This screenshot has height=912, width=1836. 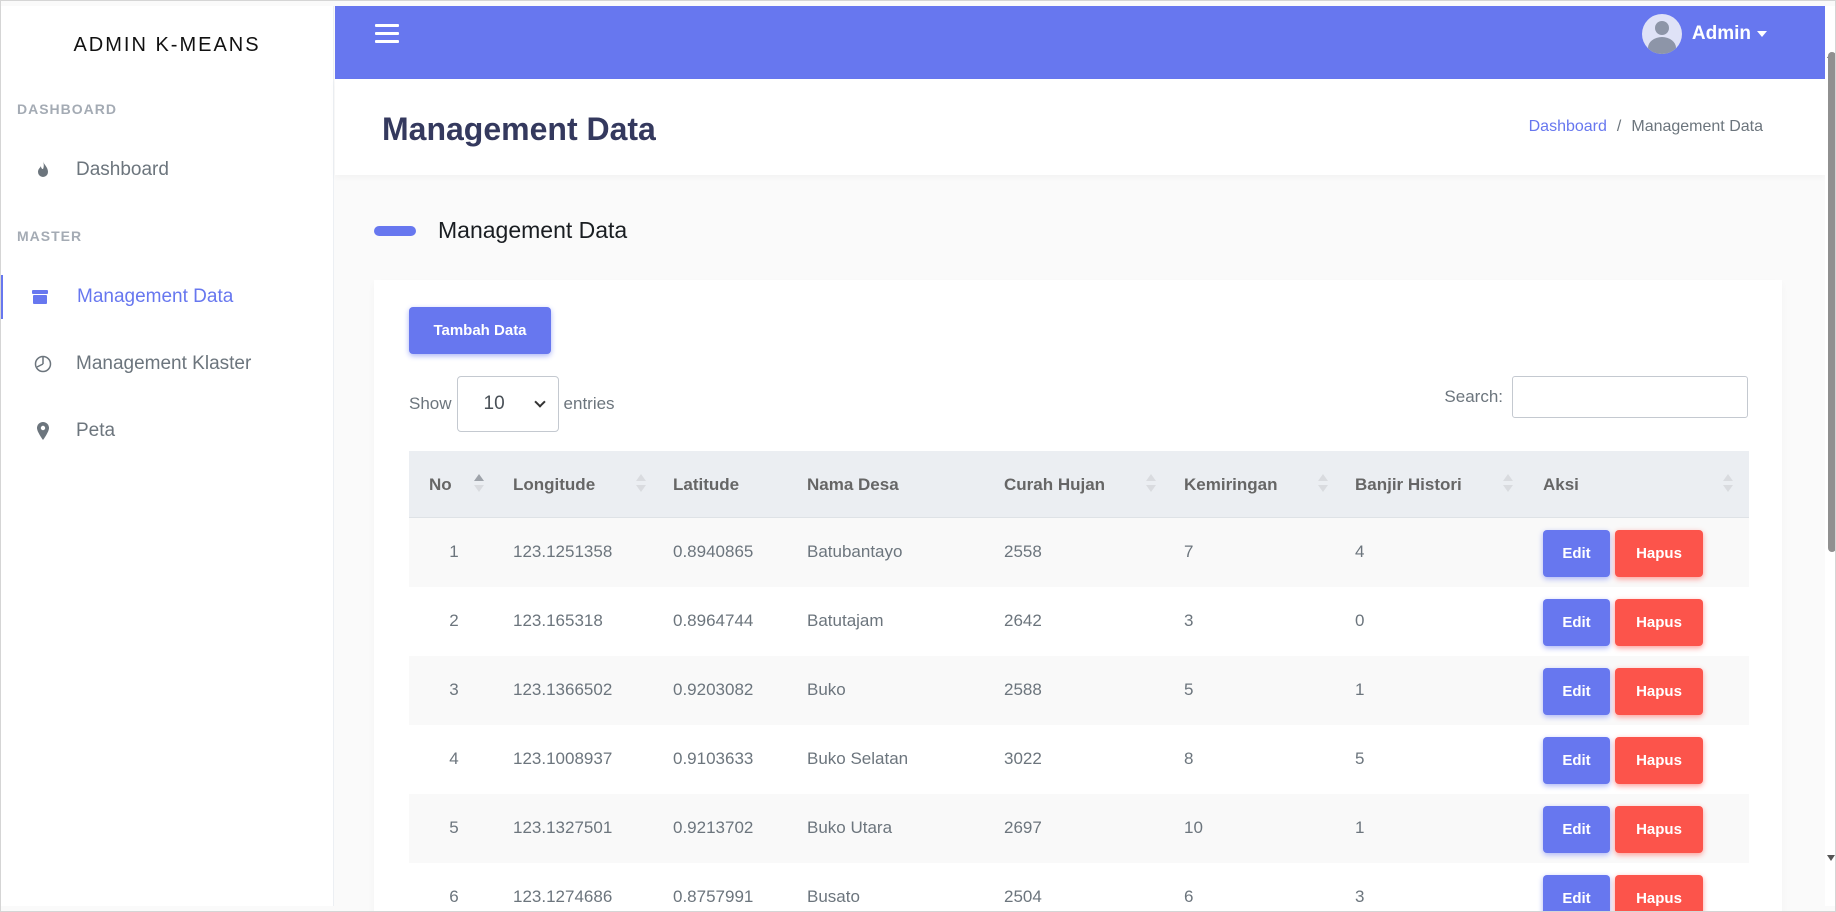 I want to click on cell-nama-desa: Buko Utara, so click(x=850, y=827).